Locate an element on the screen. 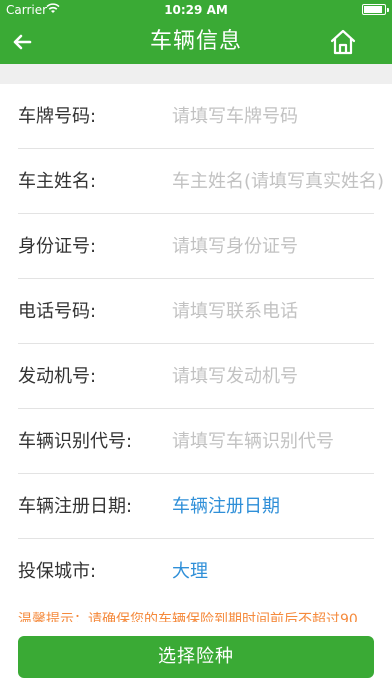  form-row-insured-city: 投保城市: 大理 is located at coordinates (196, 571).